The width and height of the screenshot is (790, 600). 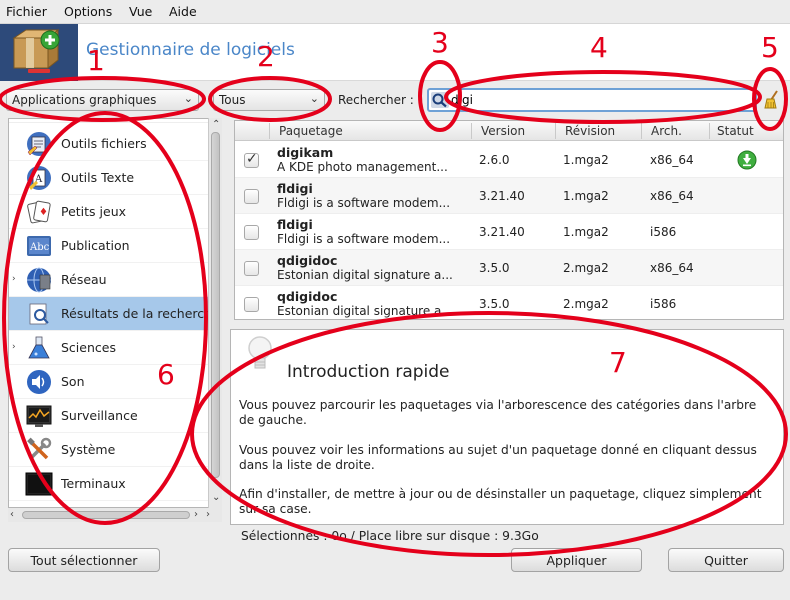 I want to click on network-globe-icon, so click(x=39, y=280).